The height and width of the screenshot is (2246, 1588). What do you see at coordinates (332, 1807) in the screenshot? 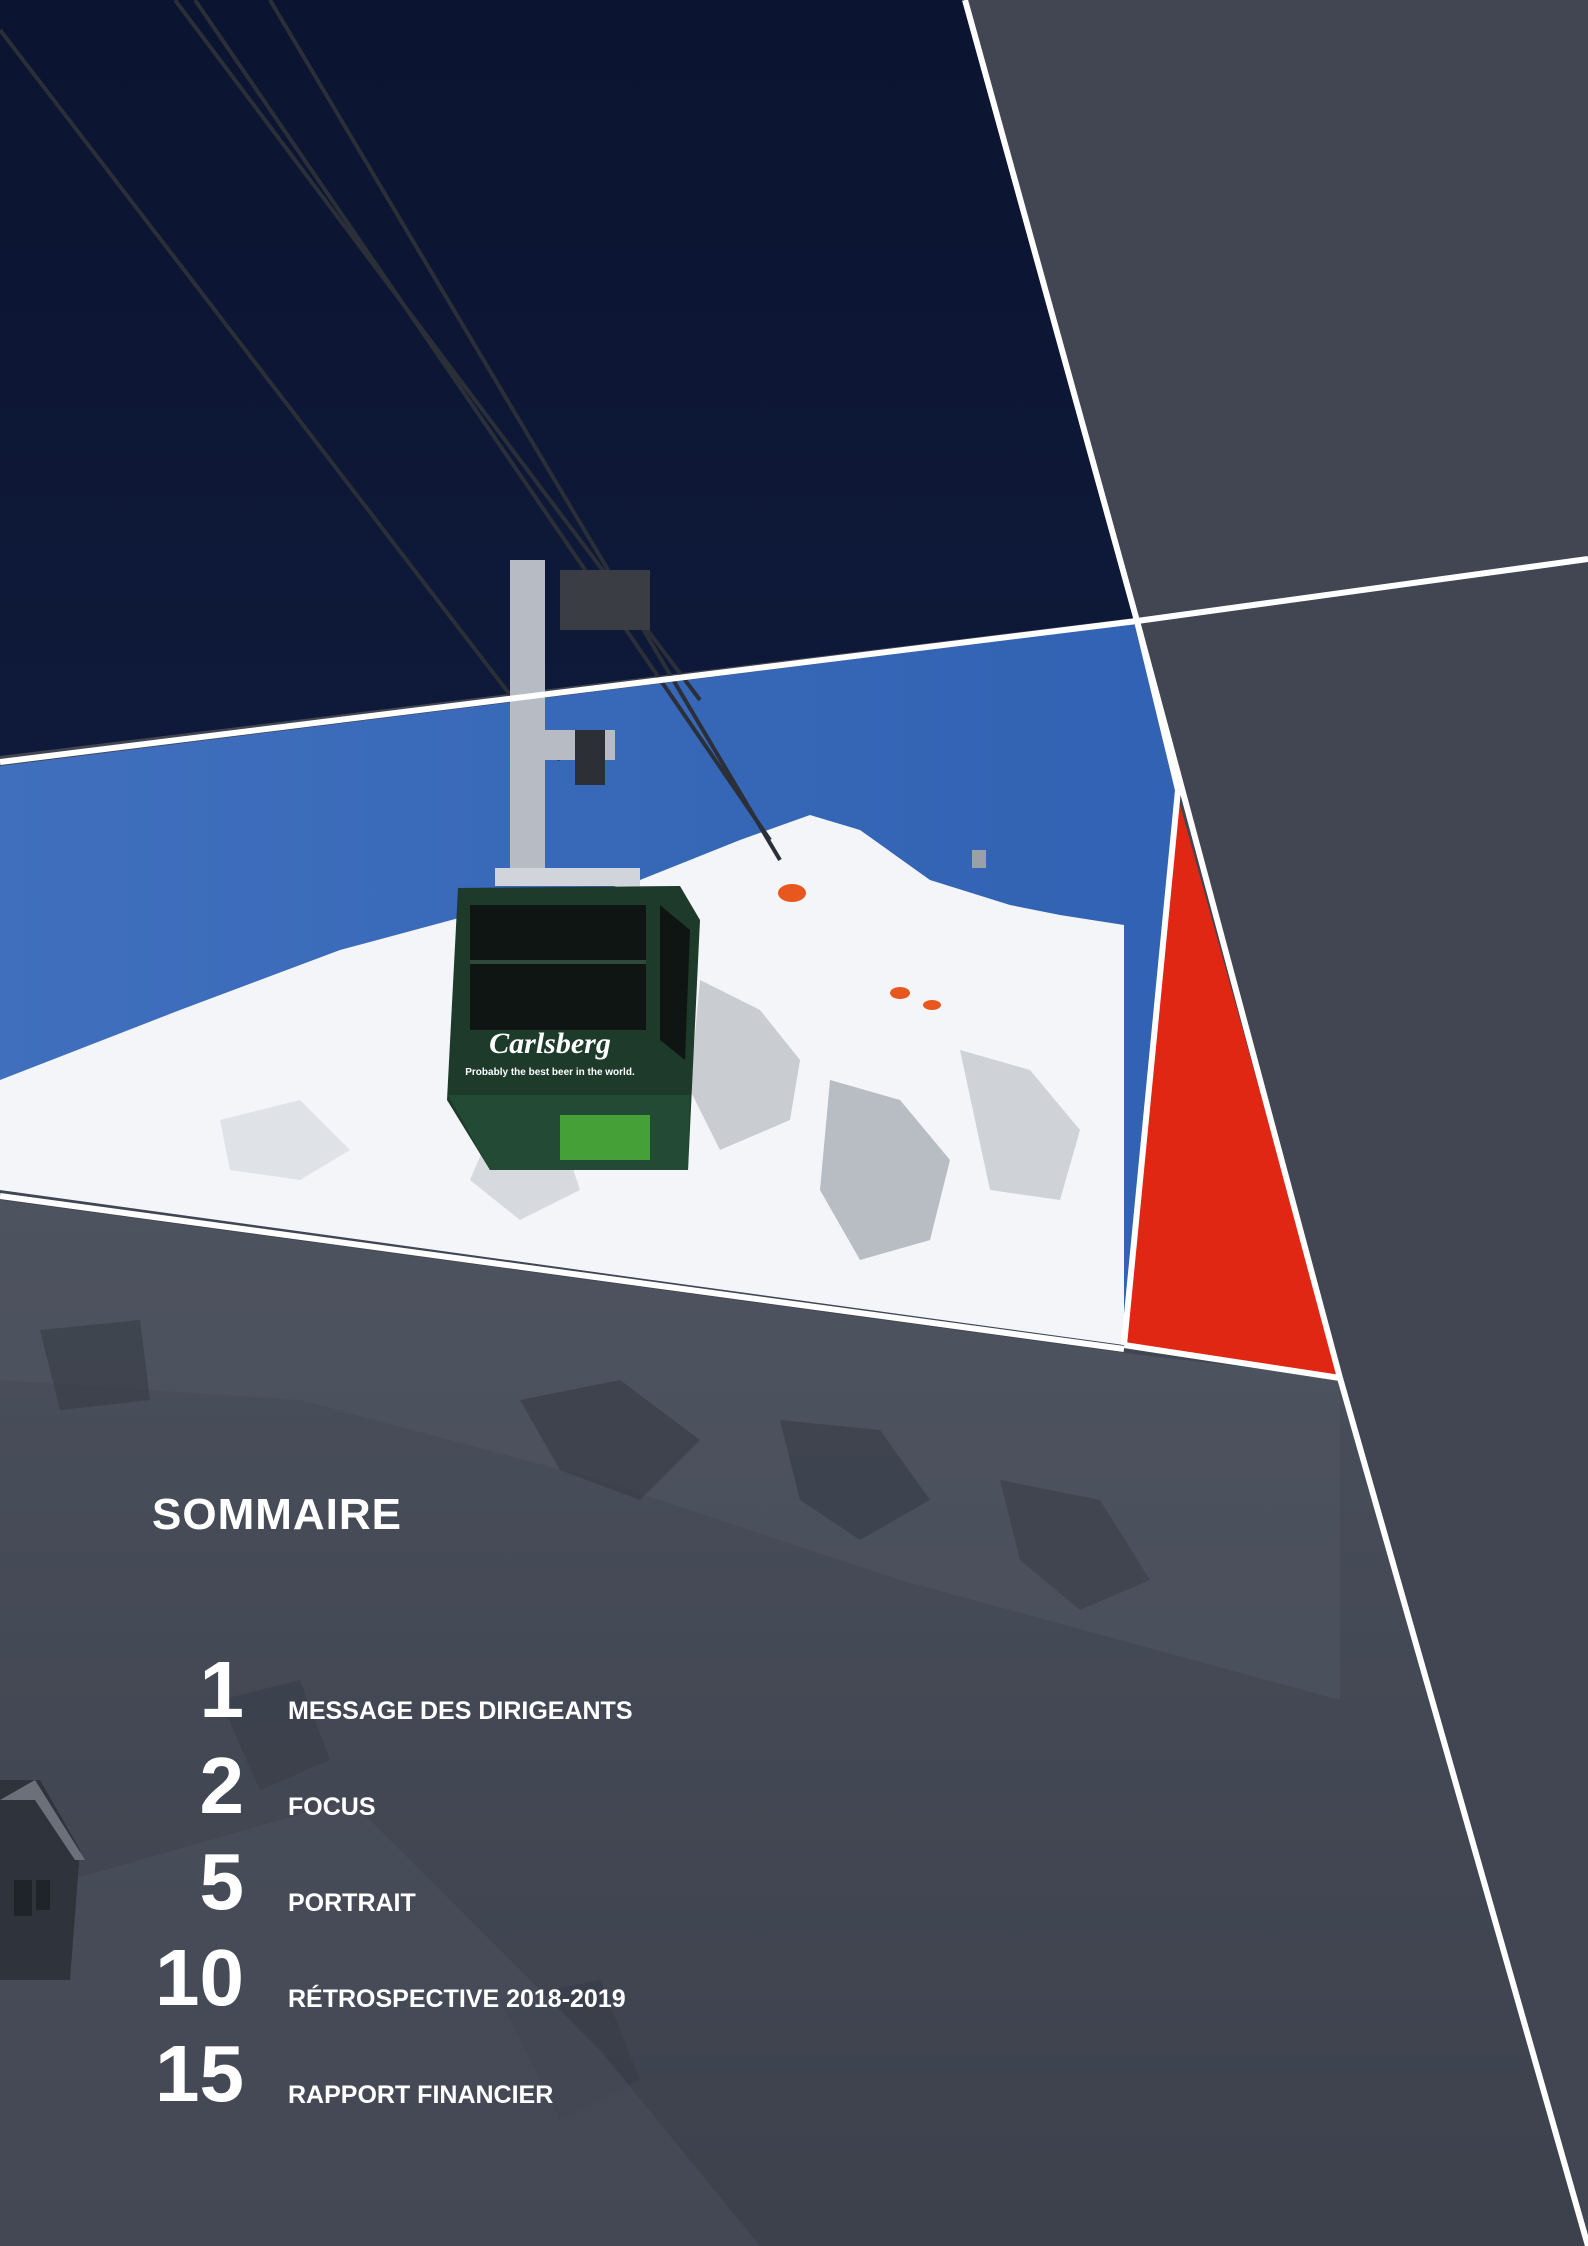
I see `toc-entry-label: FOCUS` at bounding box center [332, 1807].